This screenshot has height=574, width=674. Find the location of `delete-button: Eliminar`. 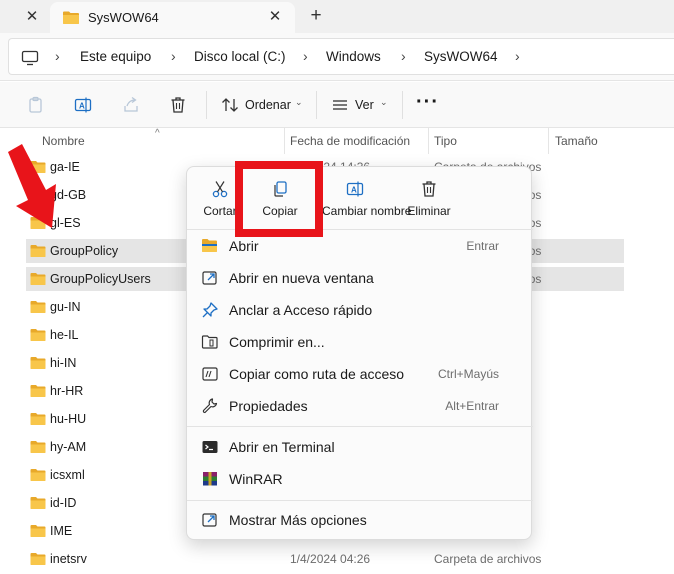

delete-button: Eliminar is located at coordinates (429, 200).